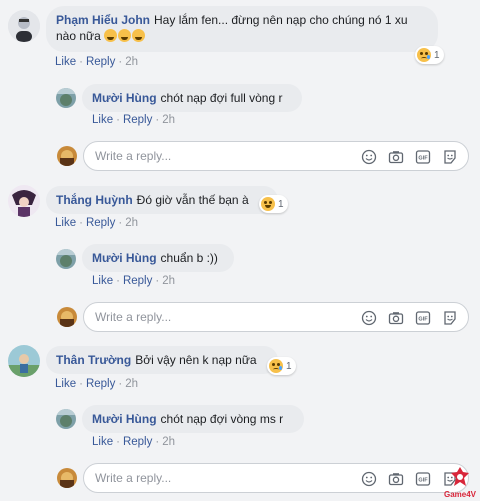 This screenshot has height=501, width=480. Describe the element at coordinates (94, 200) in the screenshot. I see `comment-author: Thắng Huỳnh` at that location.